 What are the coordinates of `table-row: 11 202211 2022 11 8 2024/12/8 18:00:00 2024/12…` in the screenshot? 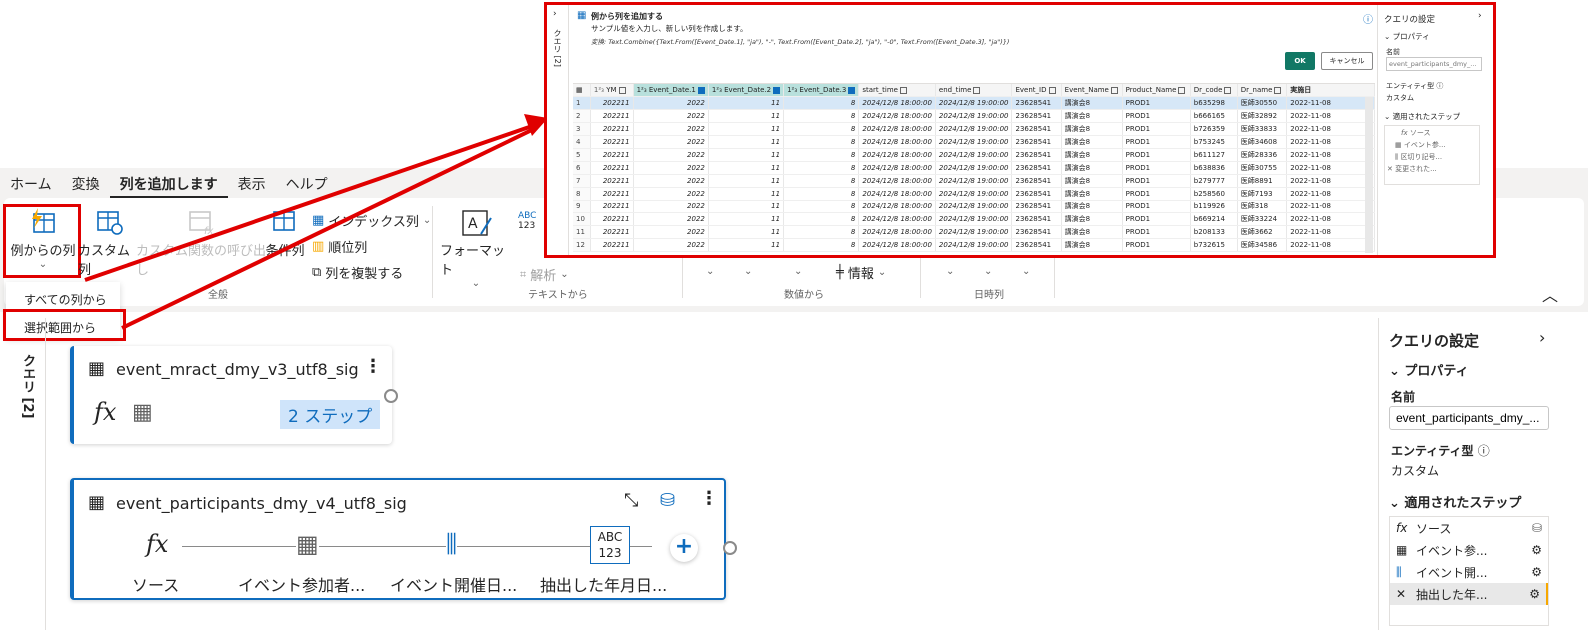 It's located at (974, 232).